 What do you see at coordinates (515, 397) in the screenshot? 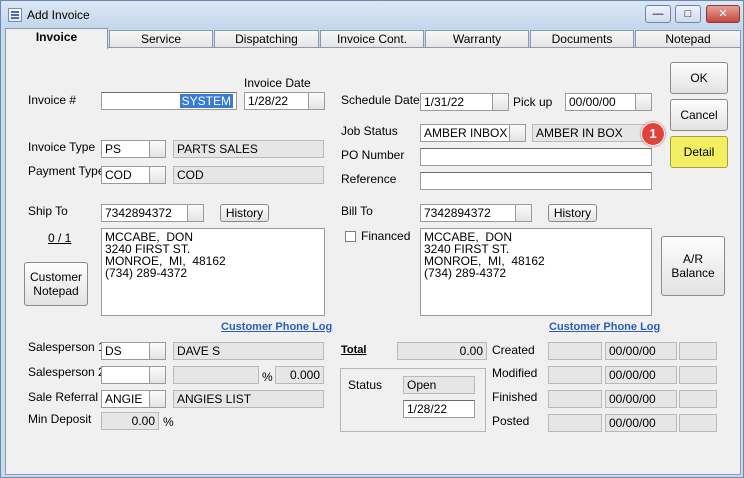
I see `finished-label: Finished` at bounding box center [515, 397].